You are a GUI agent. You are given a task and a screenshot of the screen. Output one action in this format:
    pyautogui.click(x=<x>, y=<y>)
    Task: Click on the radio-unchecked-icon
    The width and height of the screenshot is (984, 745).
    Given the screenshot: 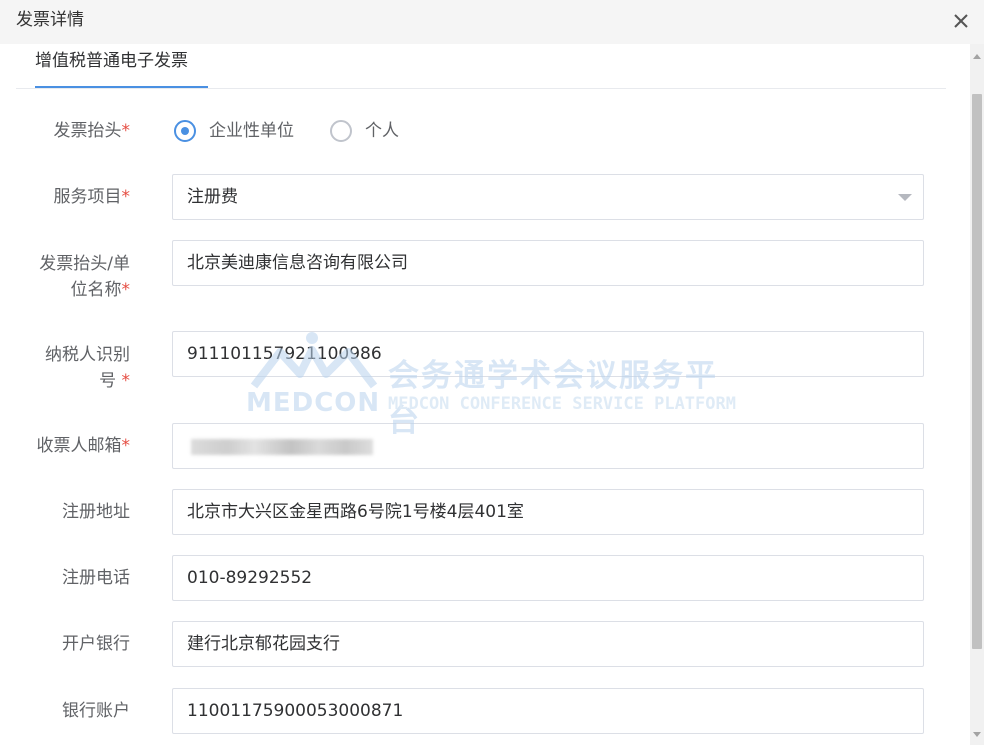 What is the action you would take?
    pyautogui.click(x=341, y=131)
    